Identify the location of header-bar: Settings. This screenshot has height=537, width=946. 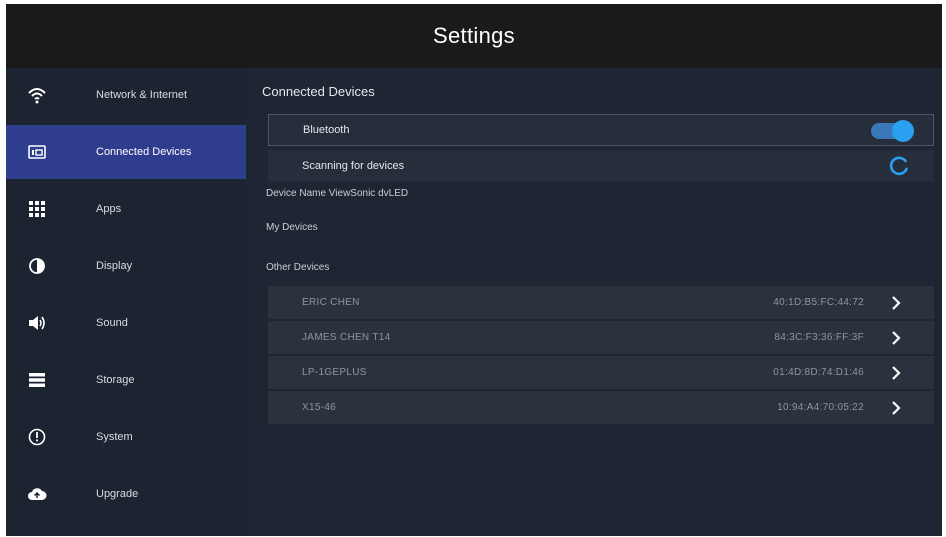
(474, 36).